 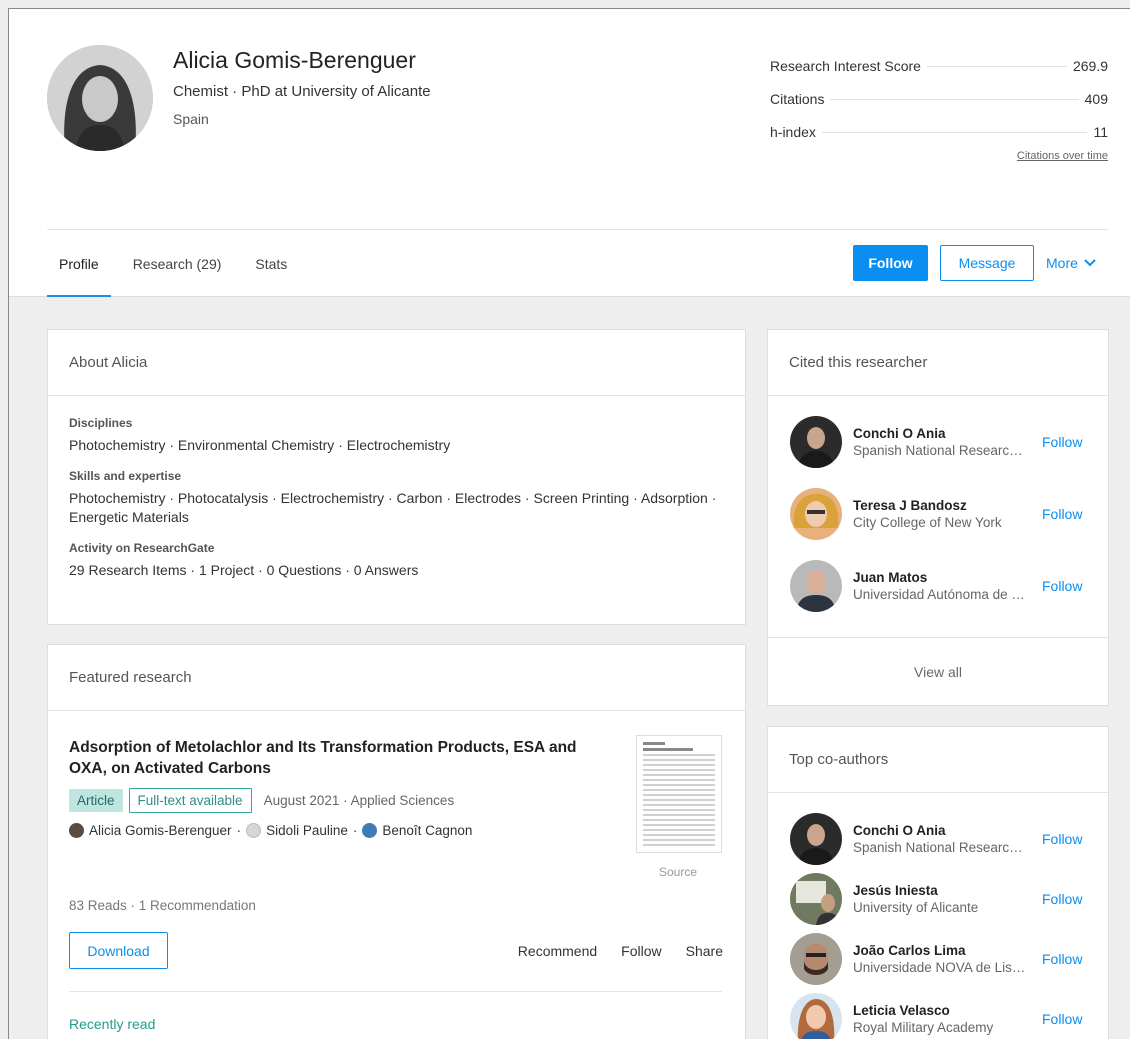 What do you see at coordinates (307, 830) in the screenshot?
I see `author-link: Sidoli Pauline` at bounding box center [307, 830].